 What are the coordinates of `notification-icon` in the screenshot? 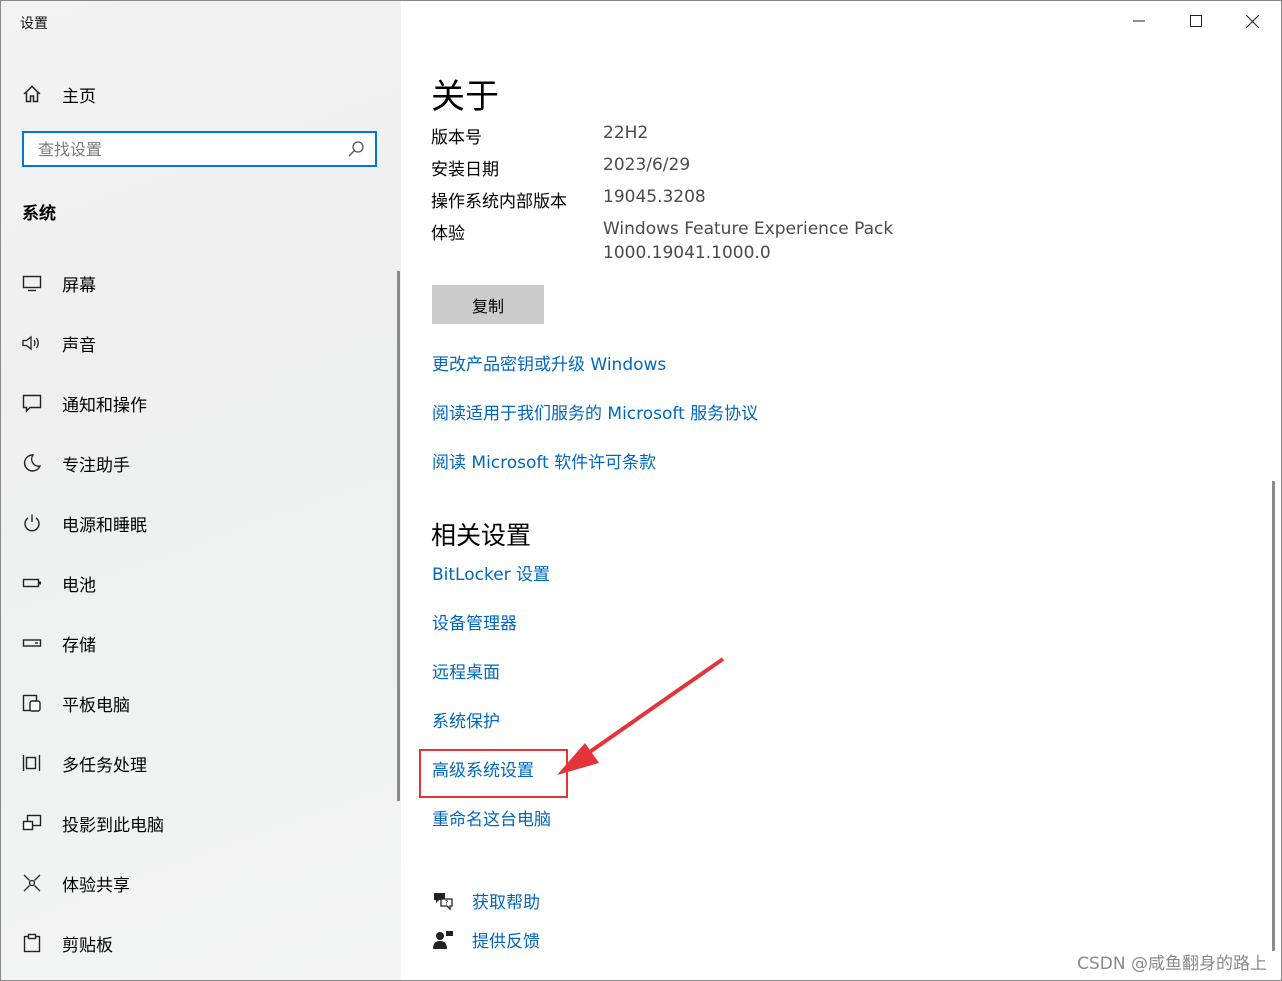 It's located at (32, 403).